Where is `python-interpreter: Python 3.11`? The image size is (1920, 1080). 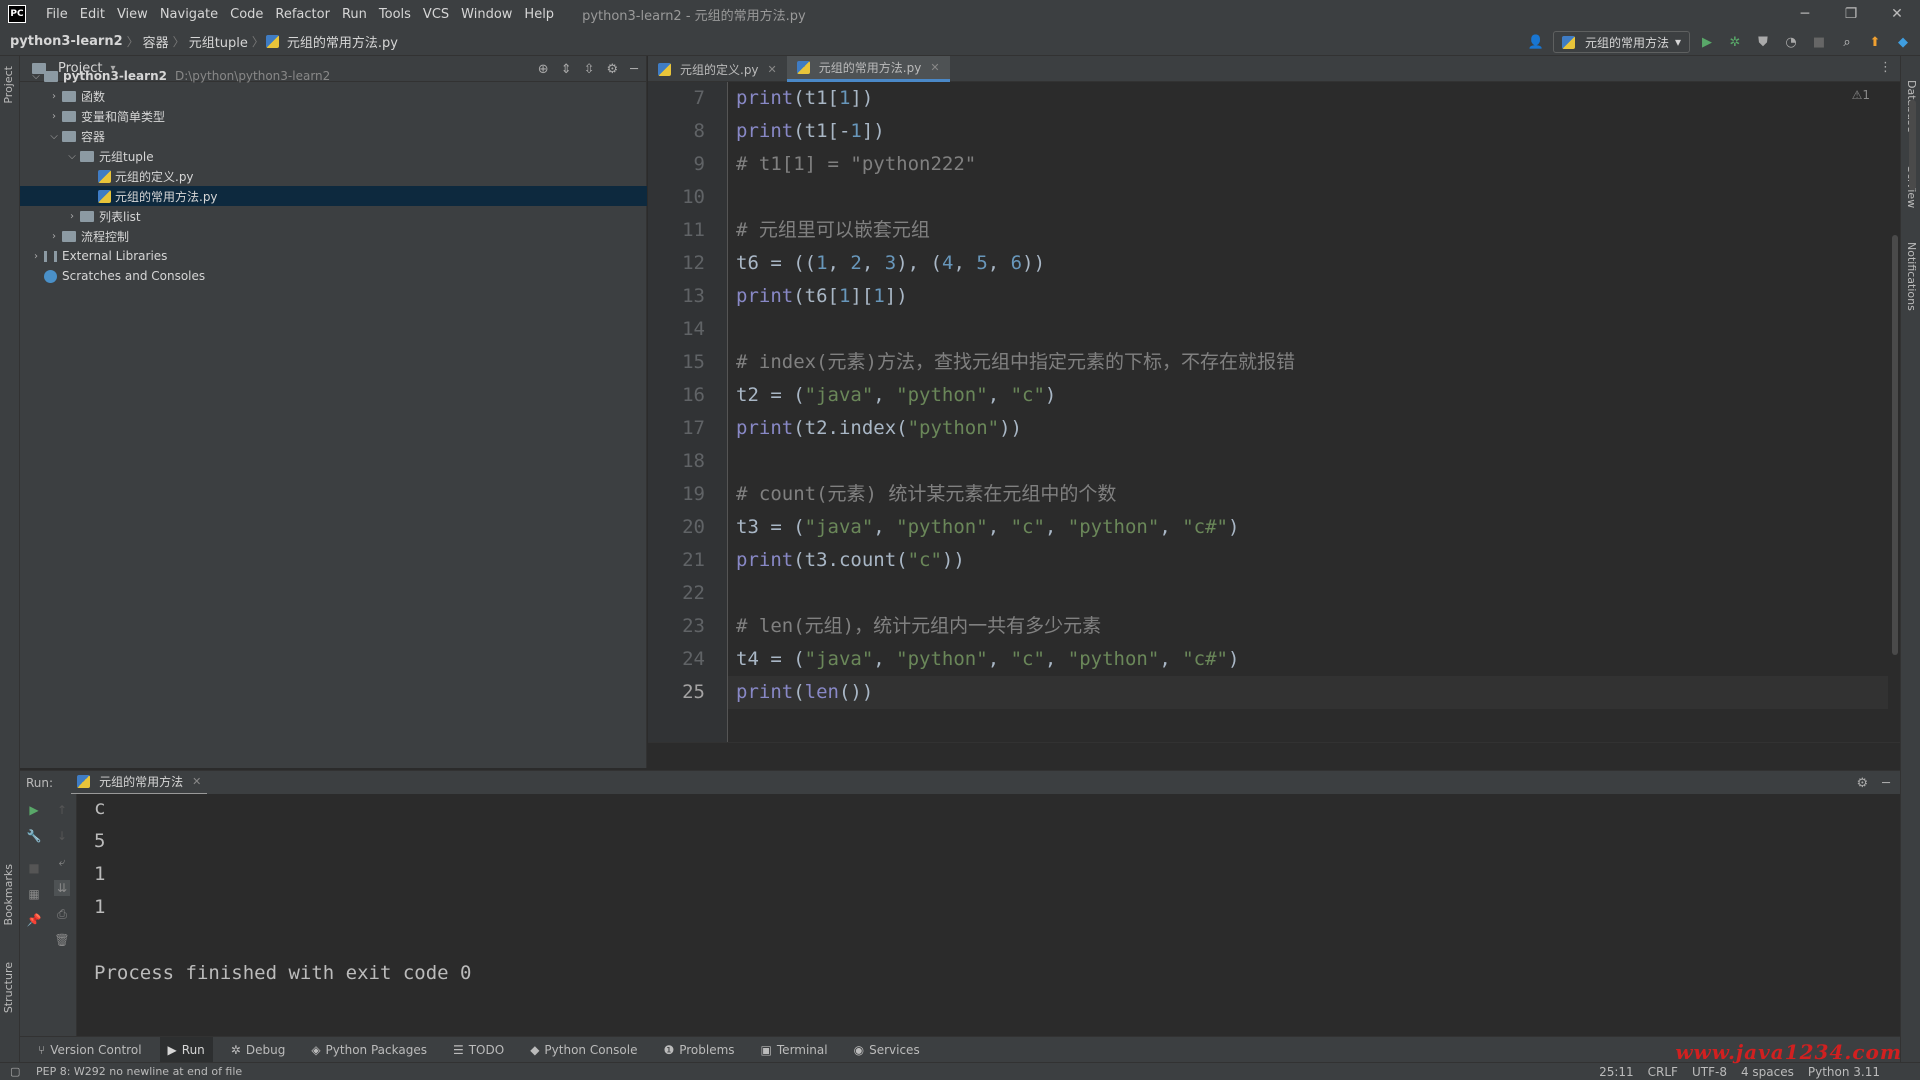 python-interpreter: Python 3.11 is located at coordinates (1844, 1072).